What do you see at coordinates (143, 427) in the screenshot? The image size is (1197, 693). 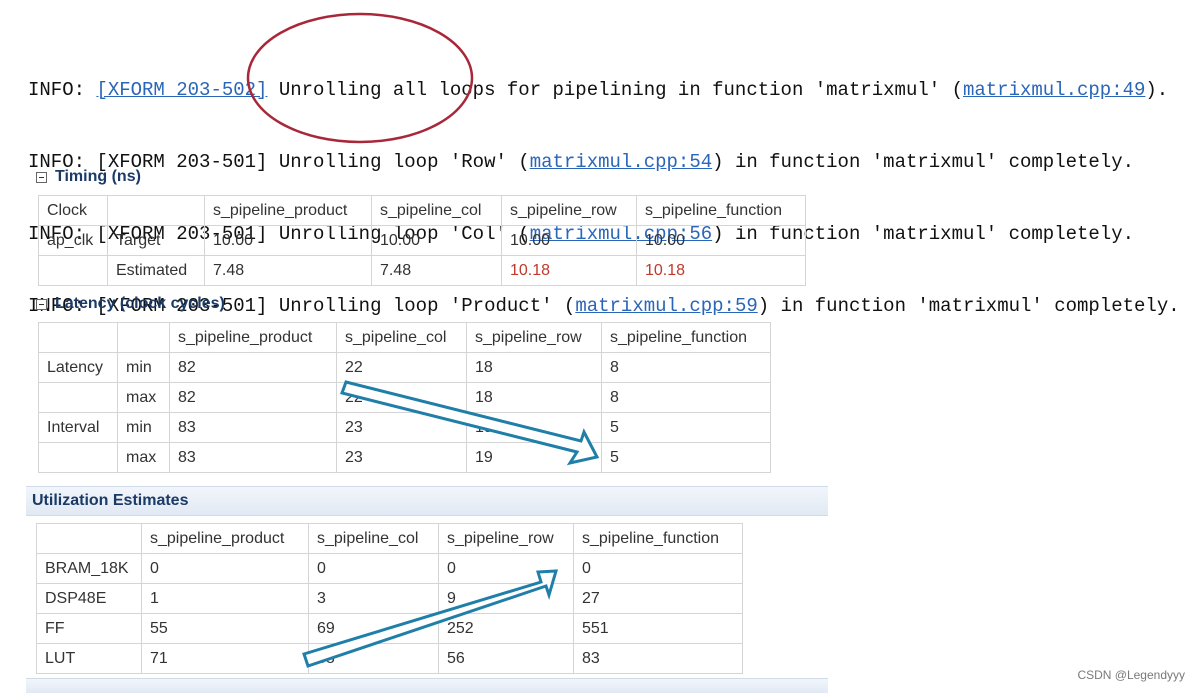 I see `table-cell: min` at bounding box center [143, 427].